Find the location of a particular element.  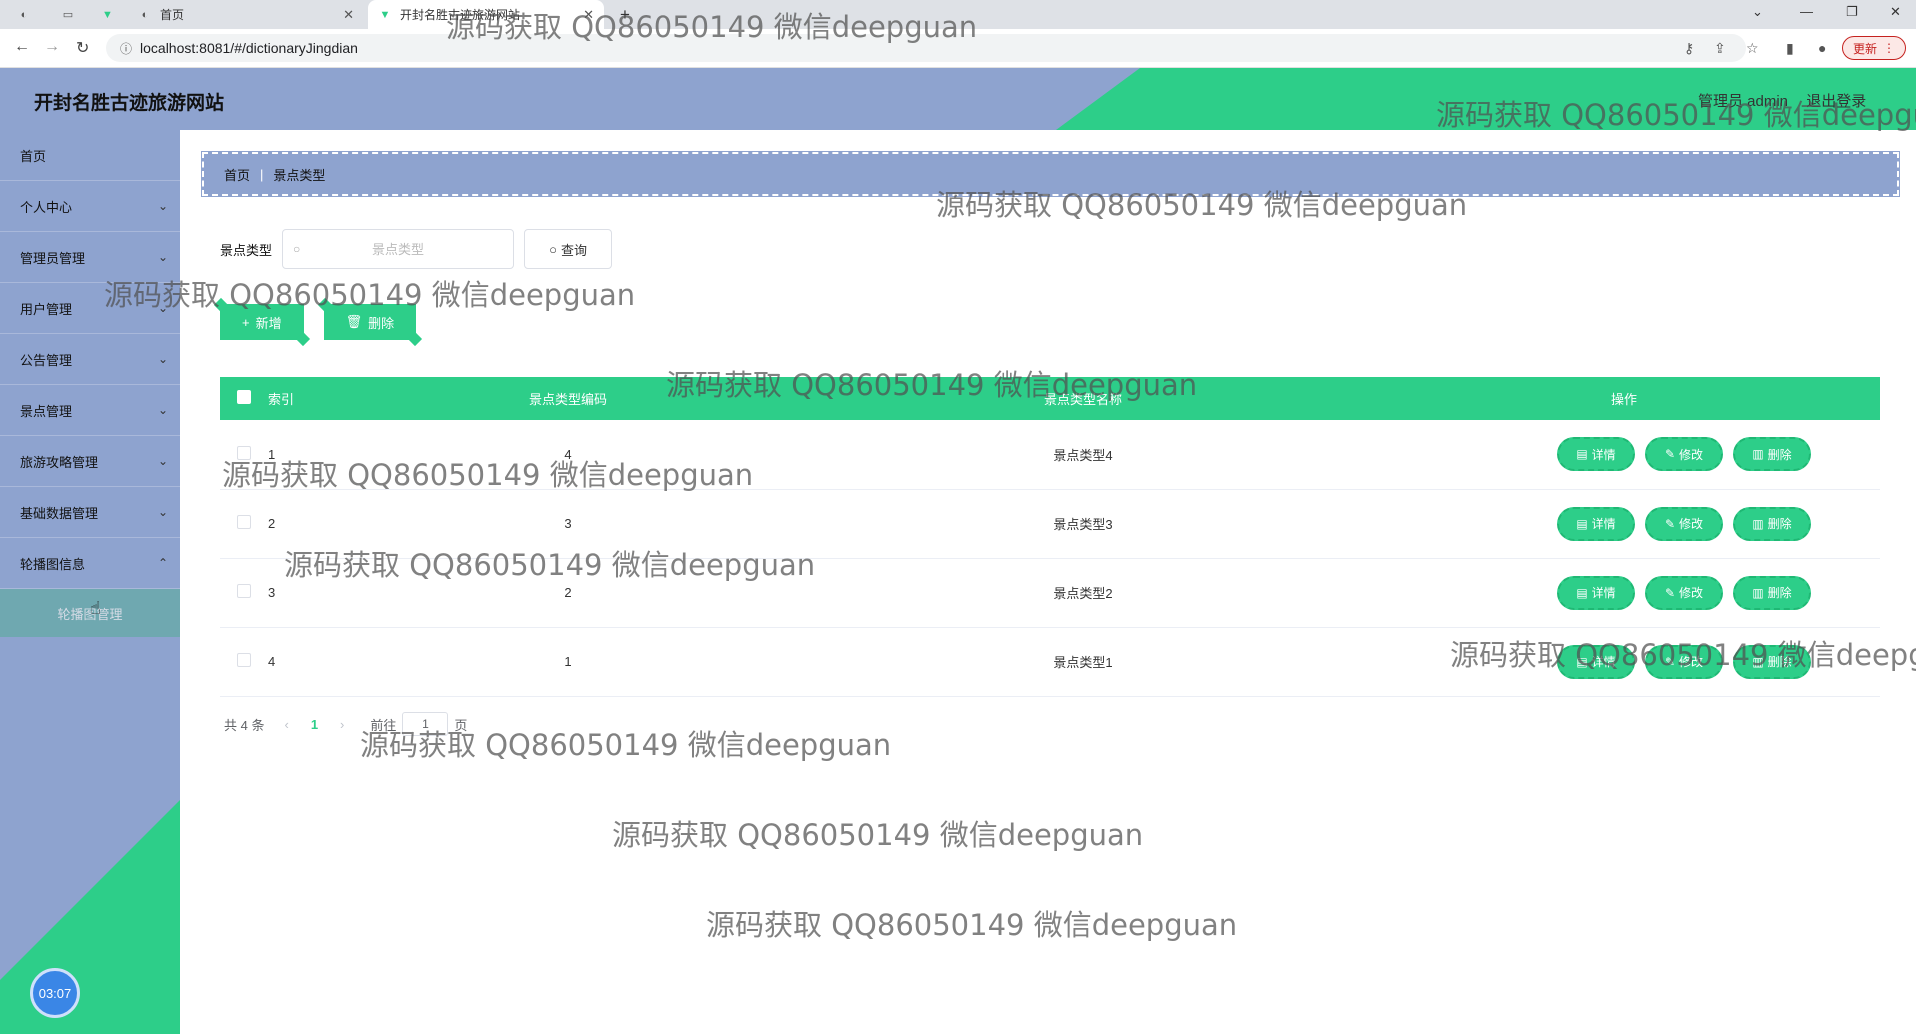

pagination-goto-suffix: 页 is located at coordinates (461, 725).